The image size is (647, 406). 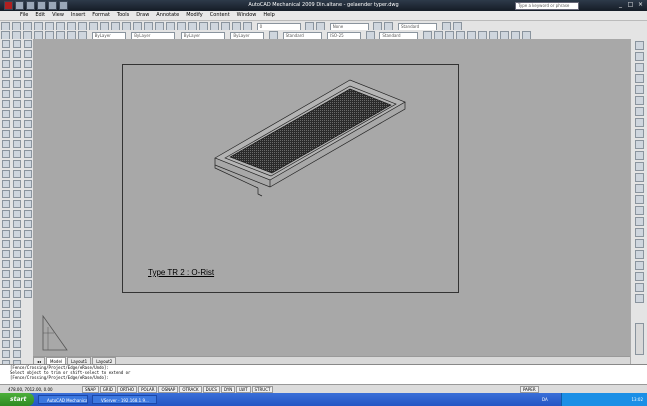 What do you see at coordinates (6, 244) in the screenshot?
I see `centerline-icon` at bounding box center [6, 244].